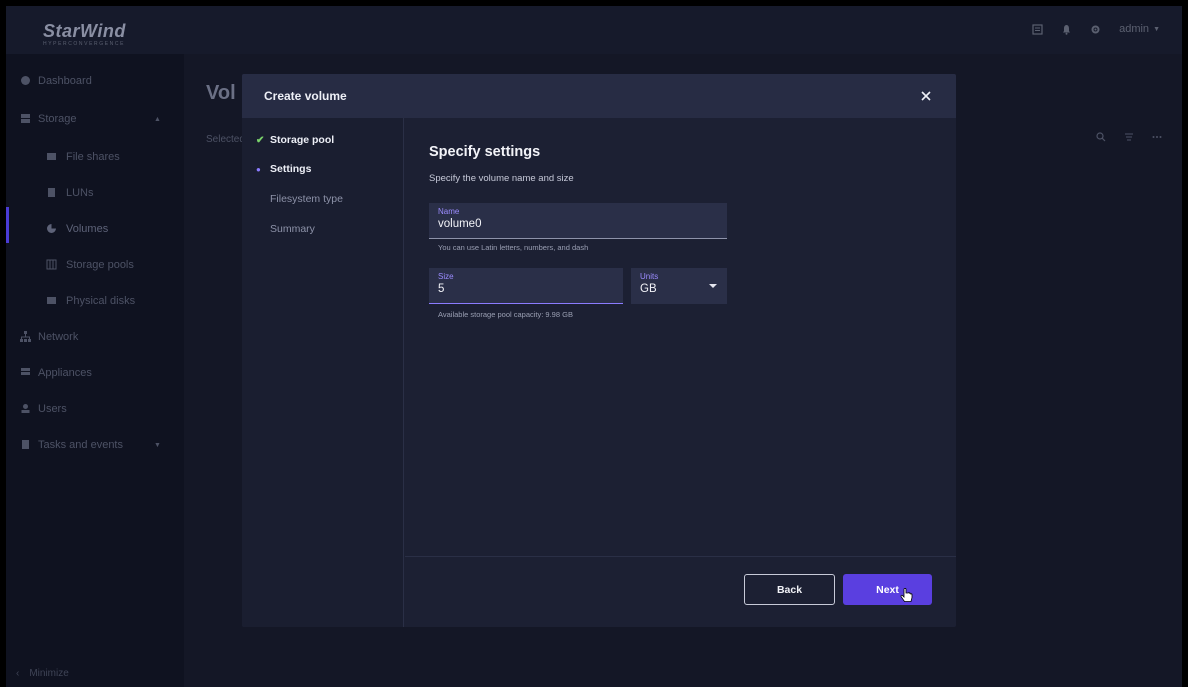 The image size is (1188, 687). What do you see at coordinates (95, 301) in the screenshot?
I see `sidebar-item-physical-disks: Physical disks` at bounding box center [95, 301].